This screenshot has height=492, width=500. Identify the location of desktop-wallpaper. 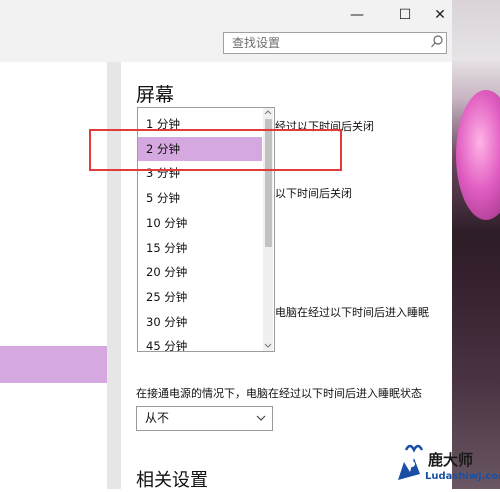
(476, 244).